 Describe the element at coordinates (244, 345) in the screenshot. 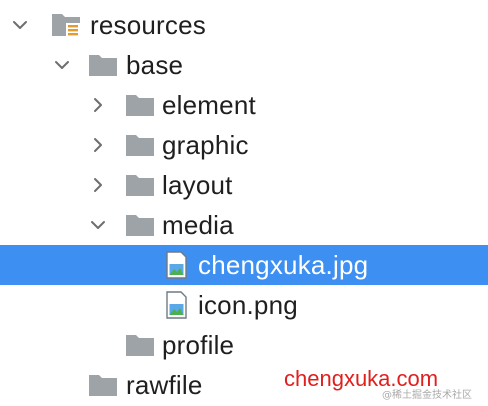

I see `tree-row-profile: profile` at that location.